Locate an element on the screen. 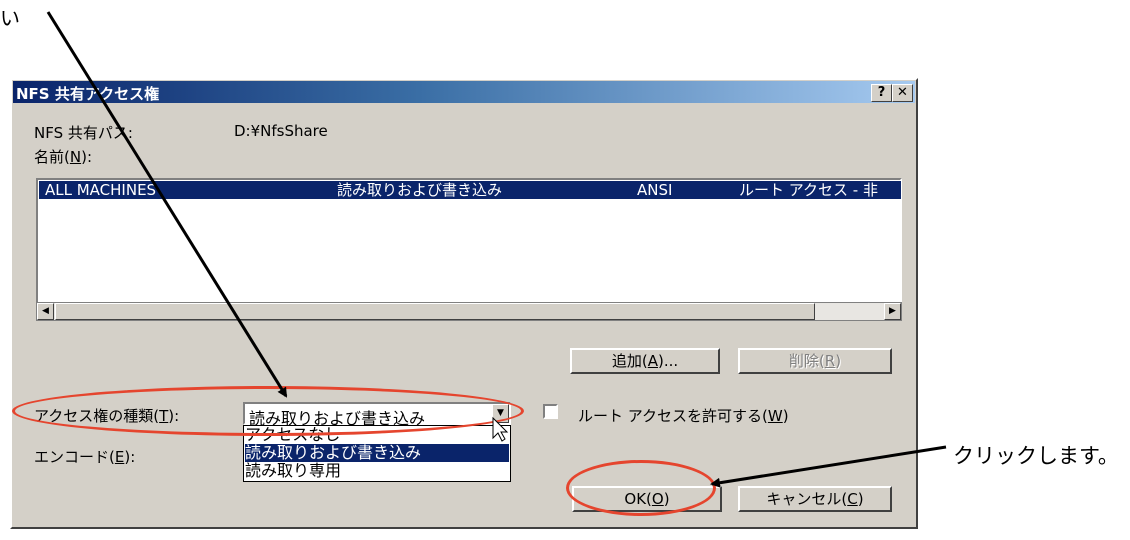 The width and height of the screenshot is (1130, 540). dropdown-option-read-write: 読み取りおよび書き込み is located at coordinates (377, 453).